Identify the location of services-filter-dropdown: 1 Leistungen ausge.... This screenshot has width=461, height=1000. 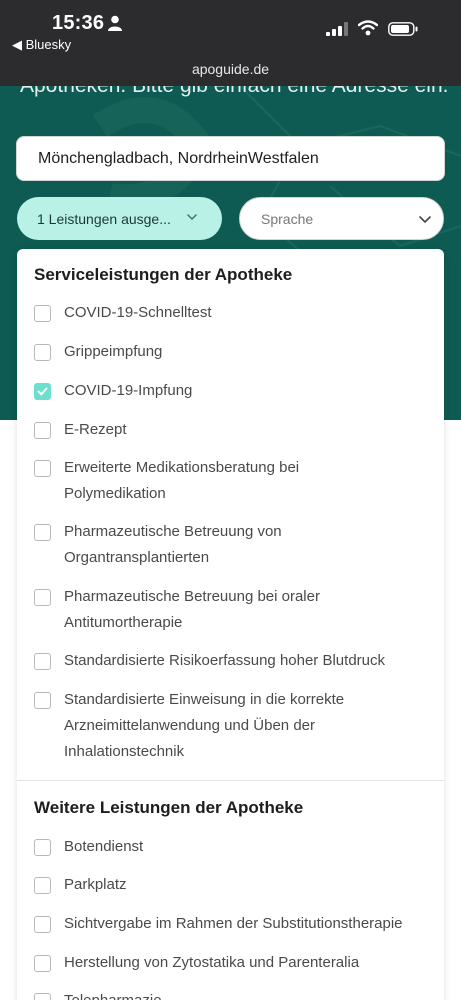
(119, 218).